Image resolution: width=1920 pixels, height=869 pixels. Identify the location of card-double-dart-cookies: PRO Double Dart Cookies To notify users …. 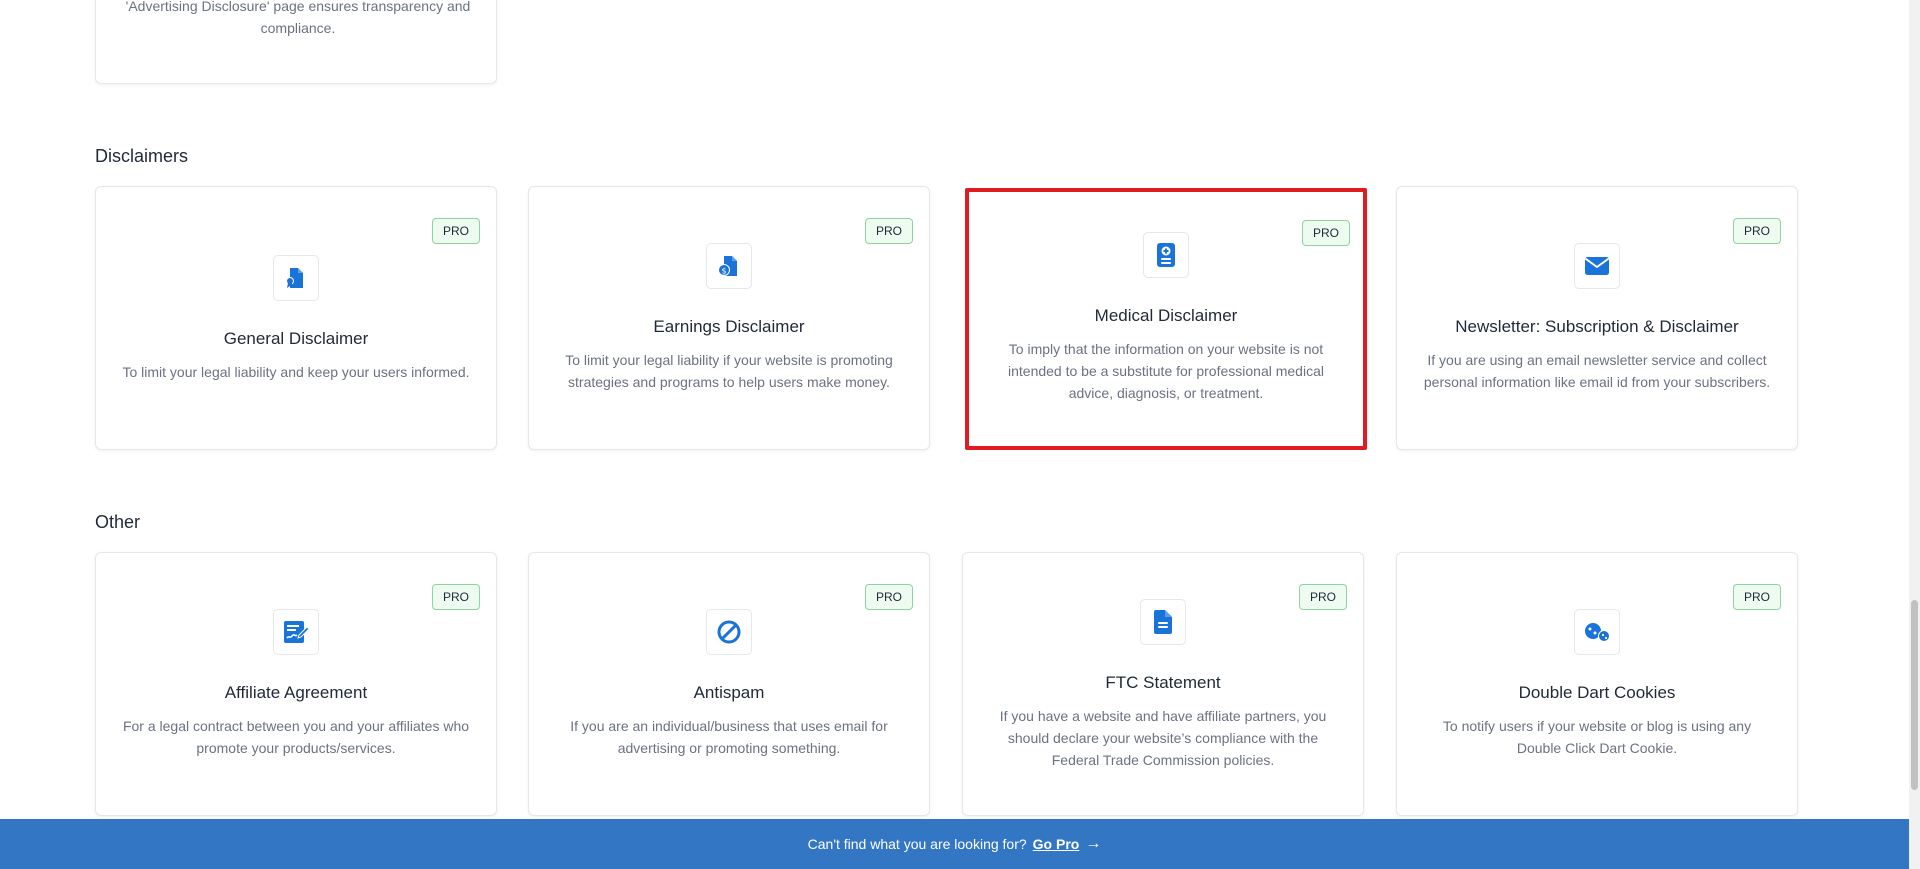
(1597, 684).